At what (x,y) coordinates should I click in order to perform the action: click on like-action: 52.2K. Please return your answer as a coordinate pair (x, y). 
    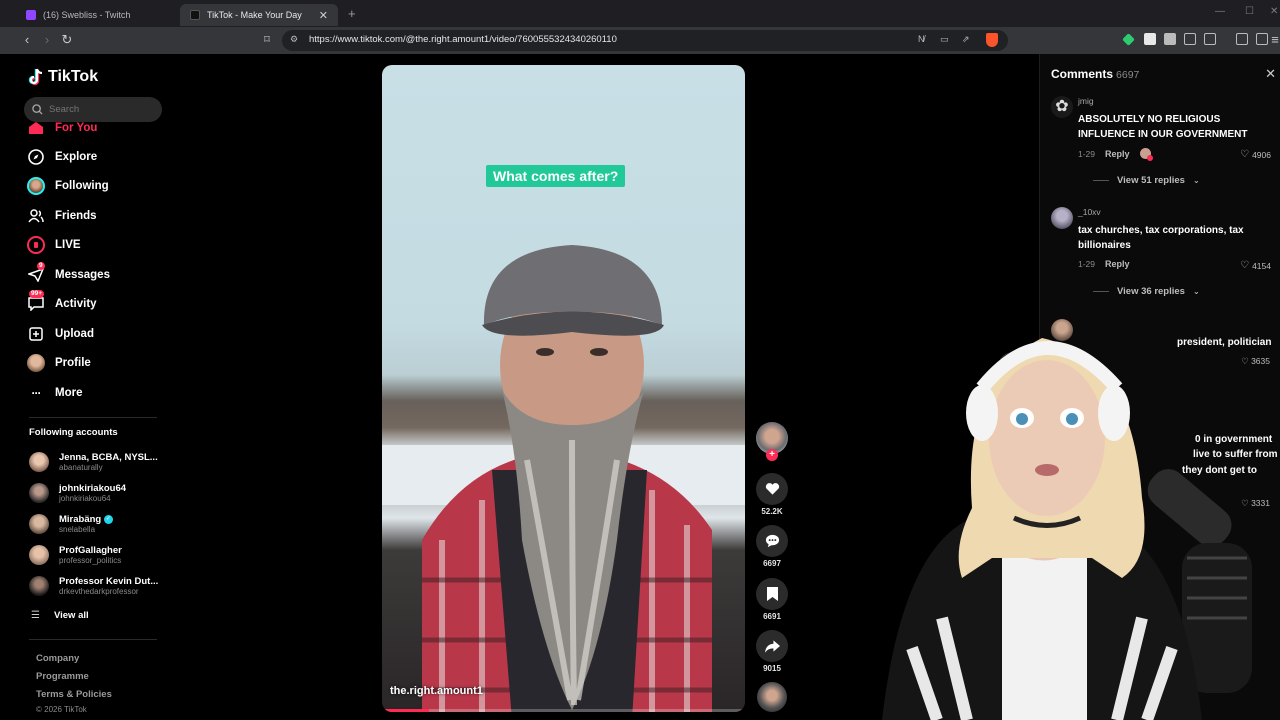
    Looking at the image, I should click on (772, 494).